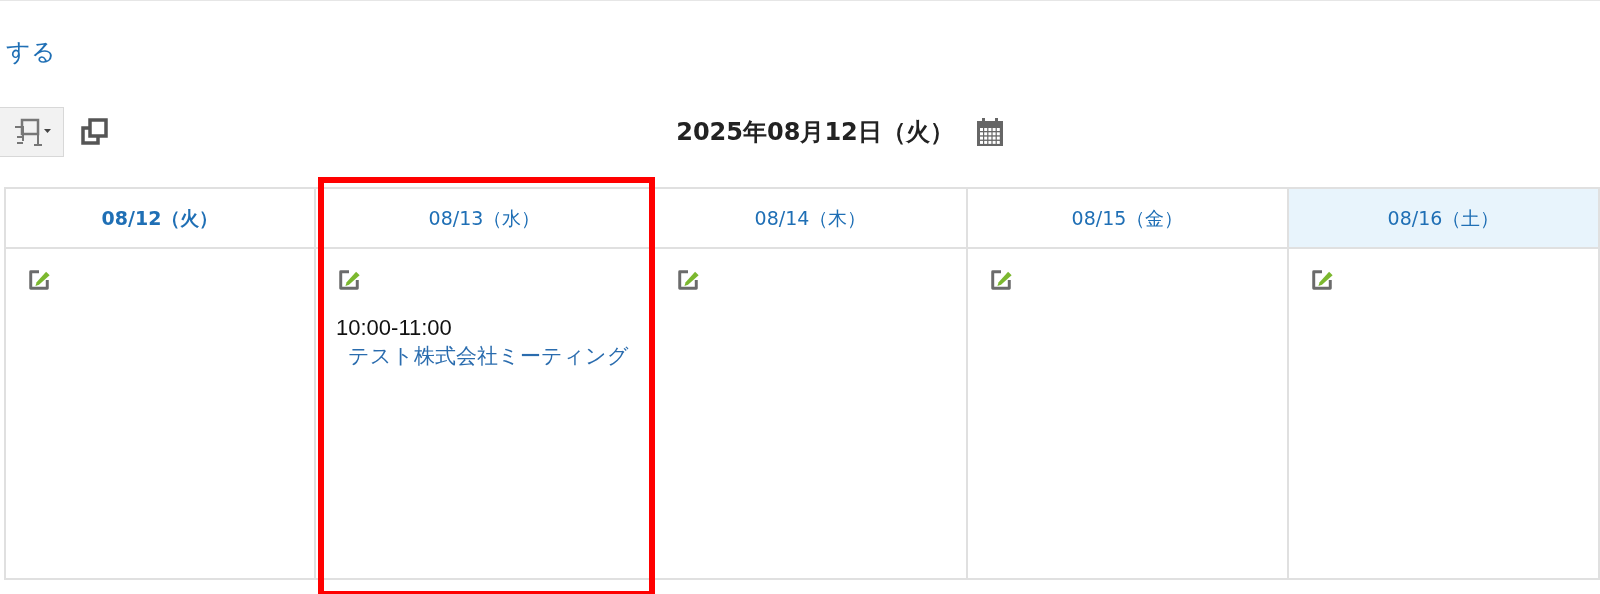 Image resolution: width=1600 pixels, height=594 pixels. I want to click on day-header: 08/12（火）, so click(161, 219).